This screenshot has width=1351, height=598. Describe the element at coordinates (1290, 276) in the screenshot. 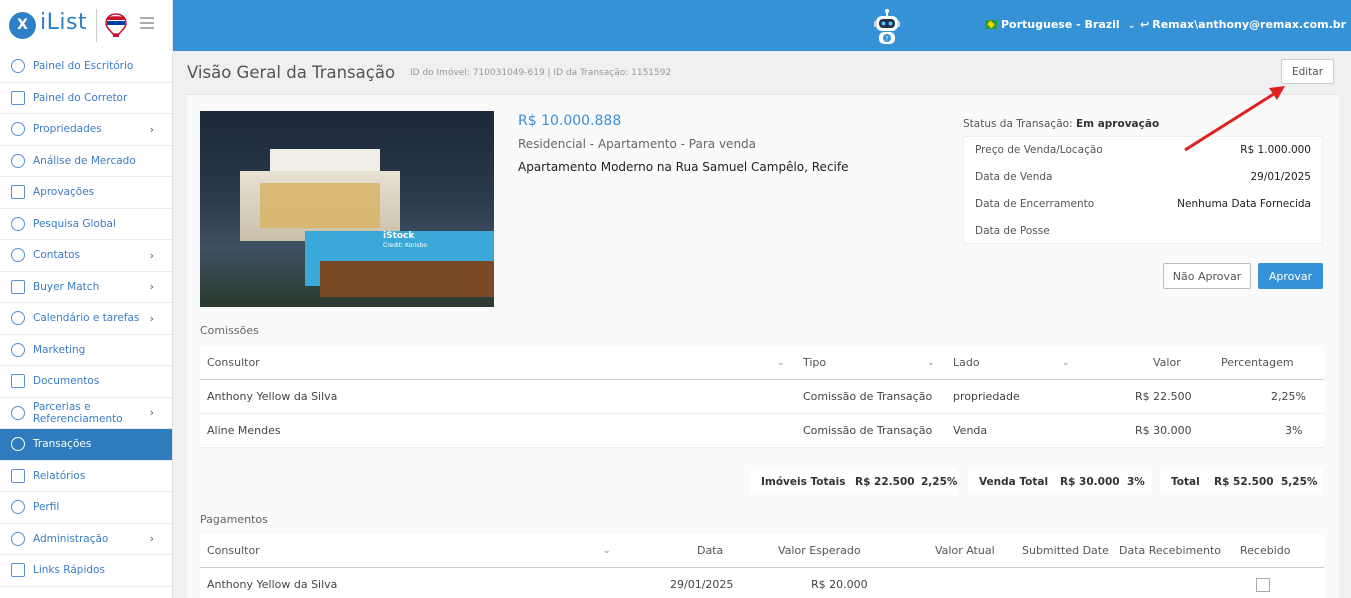

I see `approve-button: Aprovar` at that location.